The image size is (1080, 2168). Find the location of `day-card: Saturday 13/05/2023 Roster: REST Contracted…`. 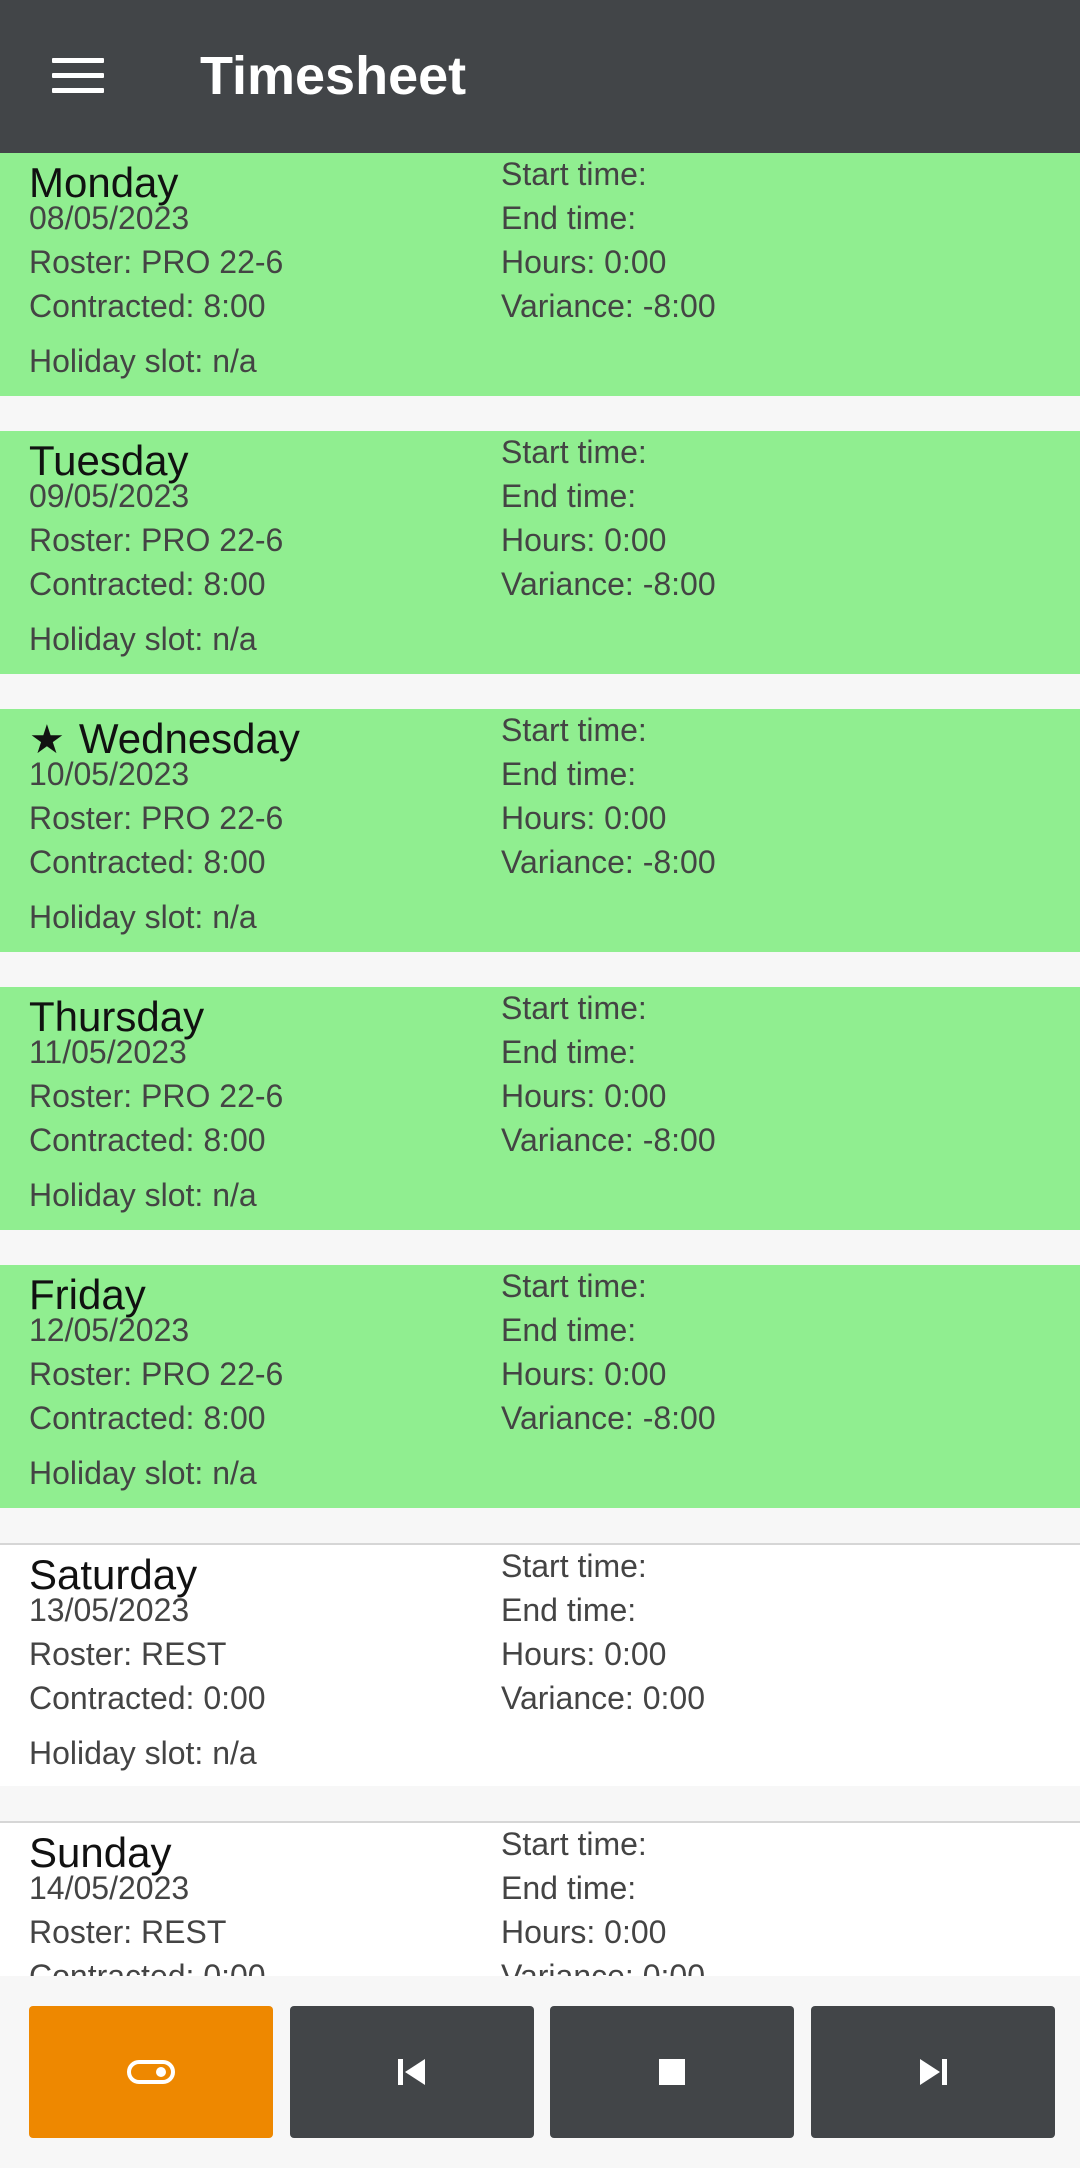

day-card: Saturday 13/05/2023 Roster: REST Contracted… is located at coordinates (540, 1664).